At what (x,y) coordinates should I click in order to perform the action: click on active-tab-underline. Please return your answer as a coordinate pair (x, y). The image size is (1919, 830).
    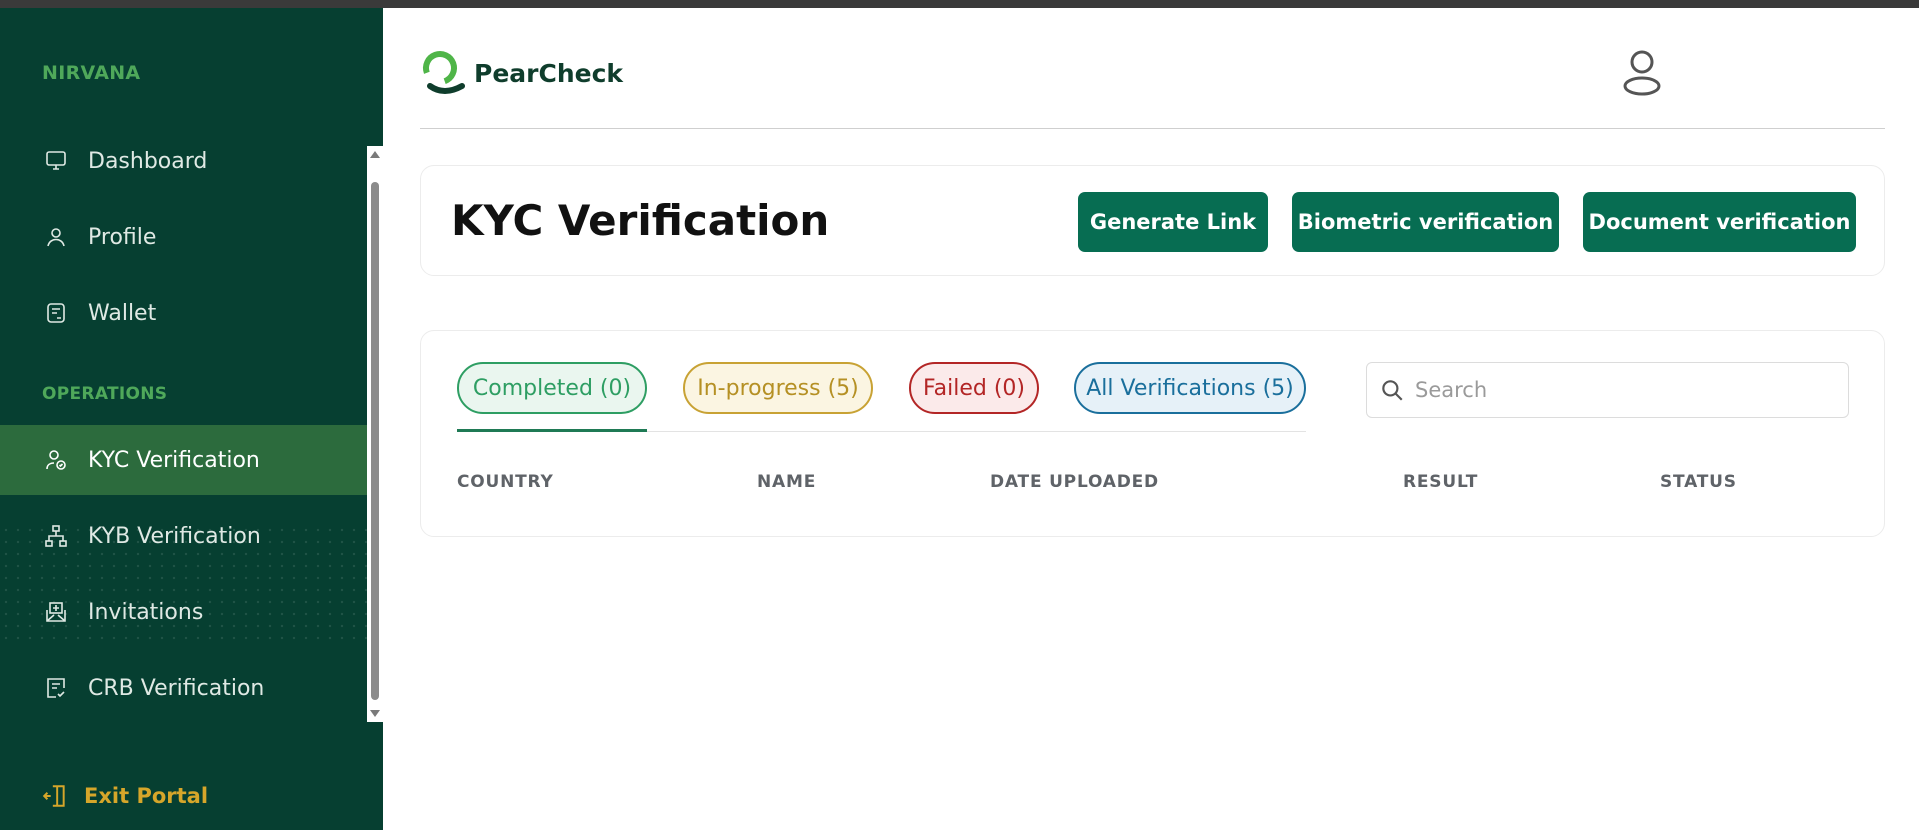
    Looking at the image, I should click on (552, 430).